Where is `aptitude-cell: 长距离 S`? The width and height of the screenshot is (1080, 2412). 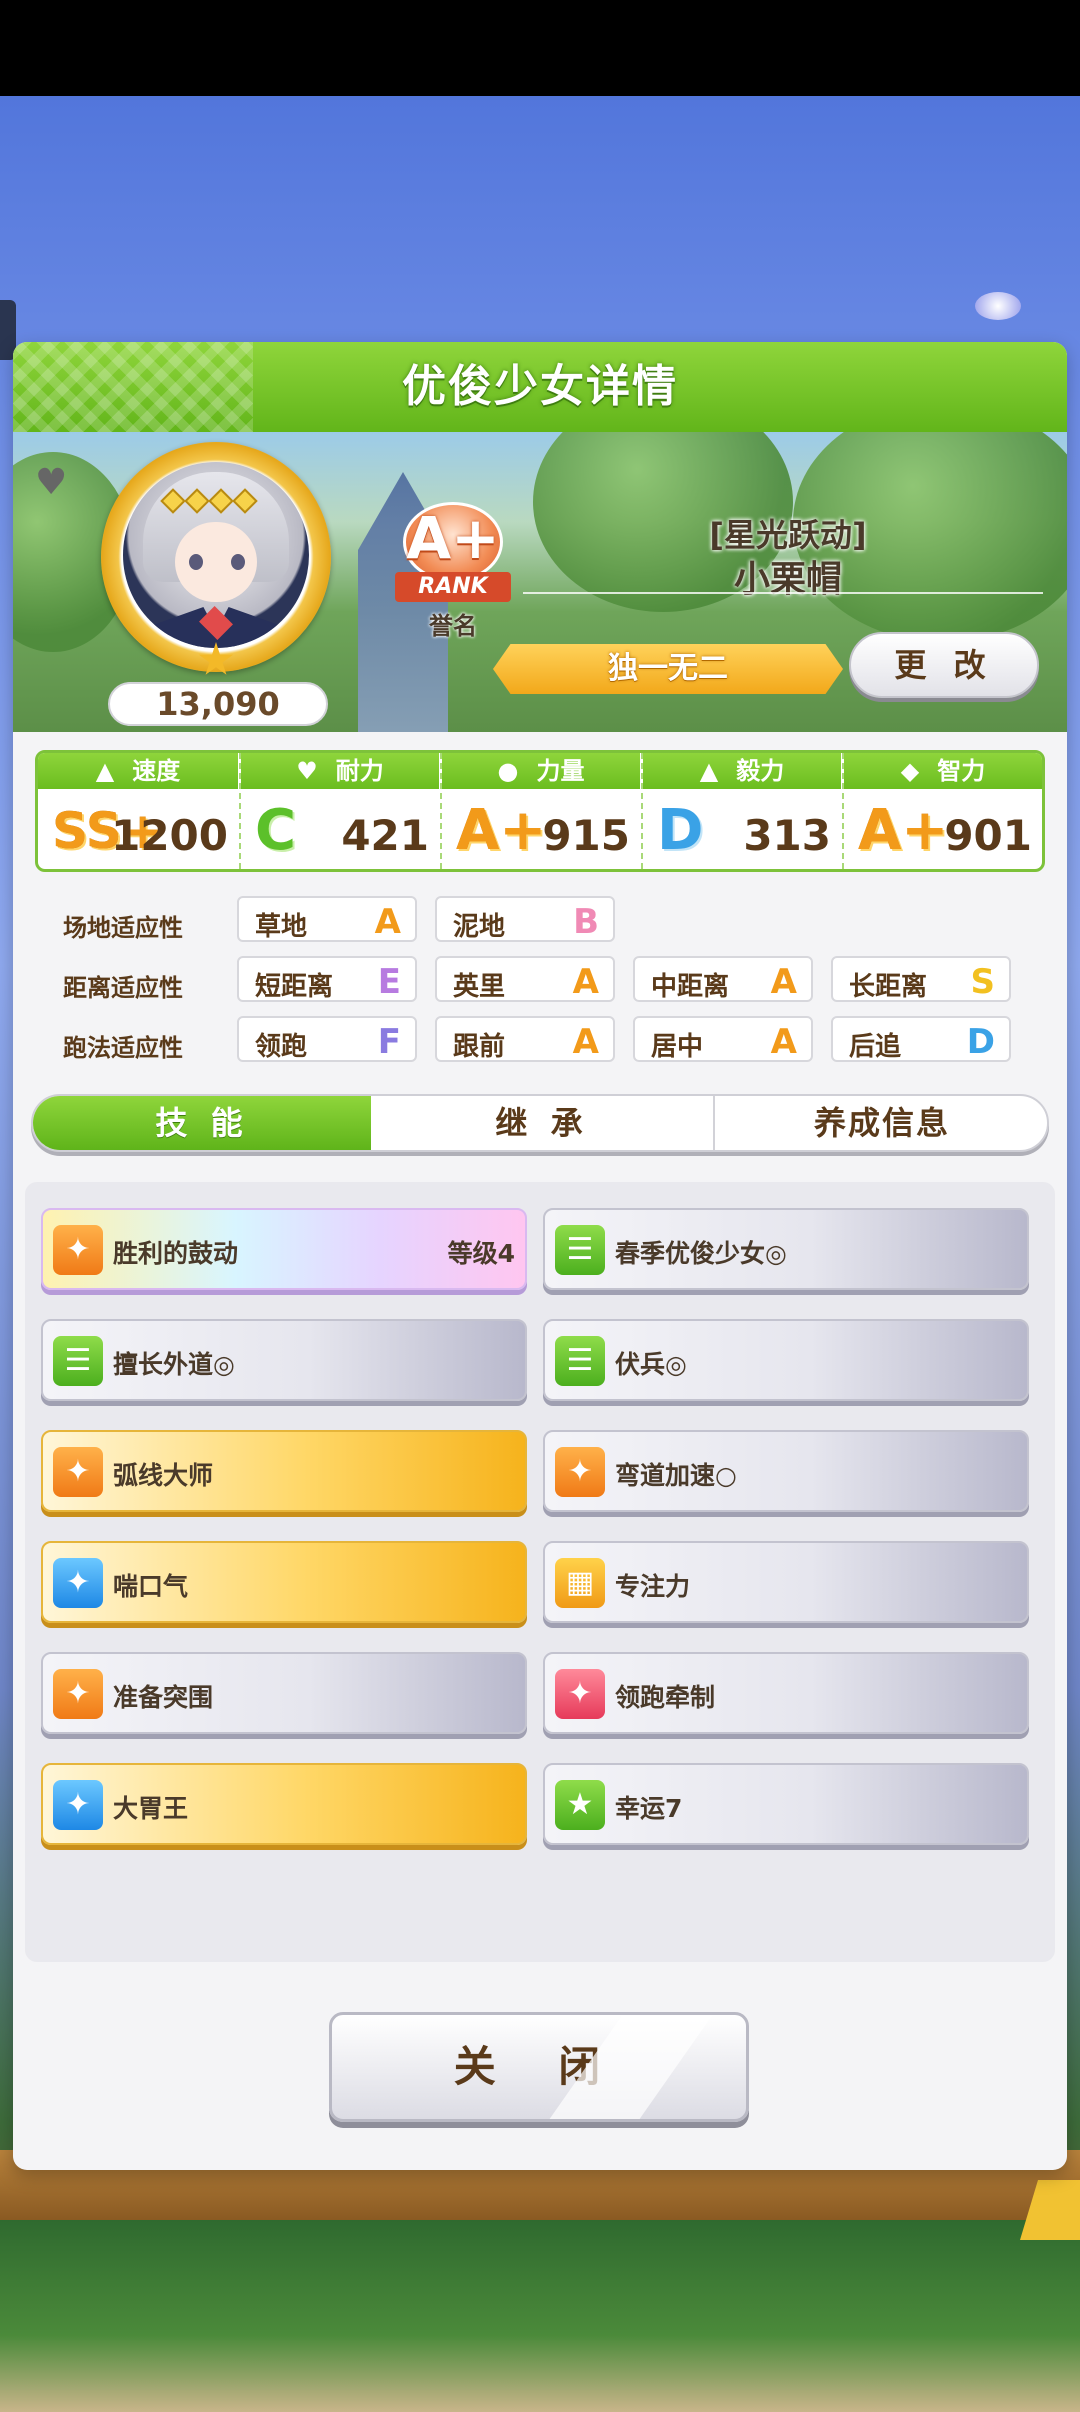 aptitude-cell: 长距离 S is located at coordinates (921, 979).